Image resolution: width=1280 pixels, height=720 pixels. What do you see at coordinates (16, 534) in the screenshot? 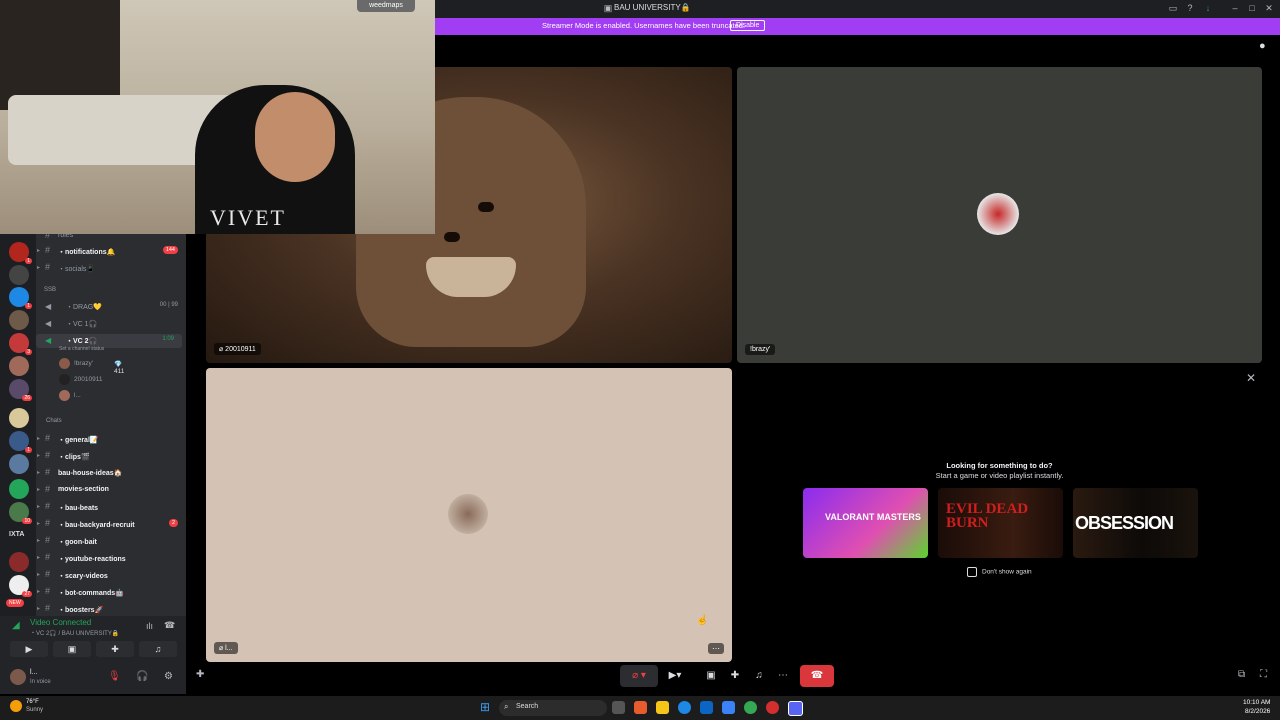
I see `server-ixta: IXTA` at bounding box center [16, 534].